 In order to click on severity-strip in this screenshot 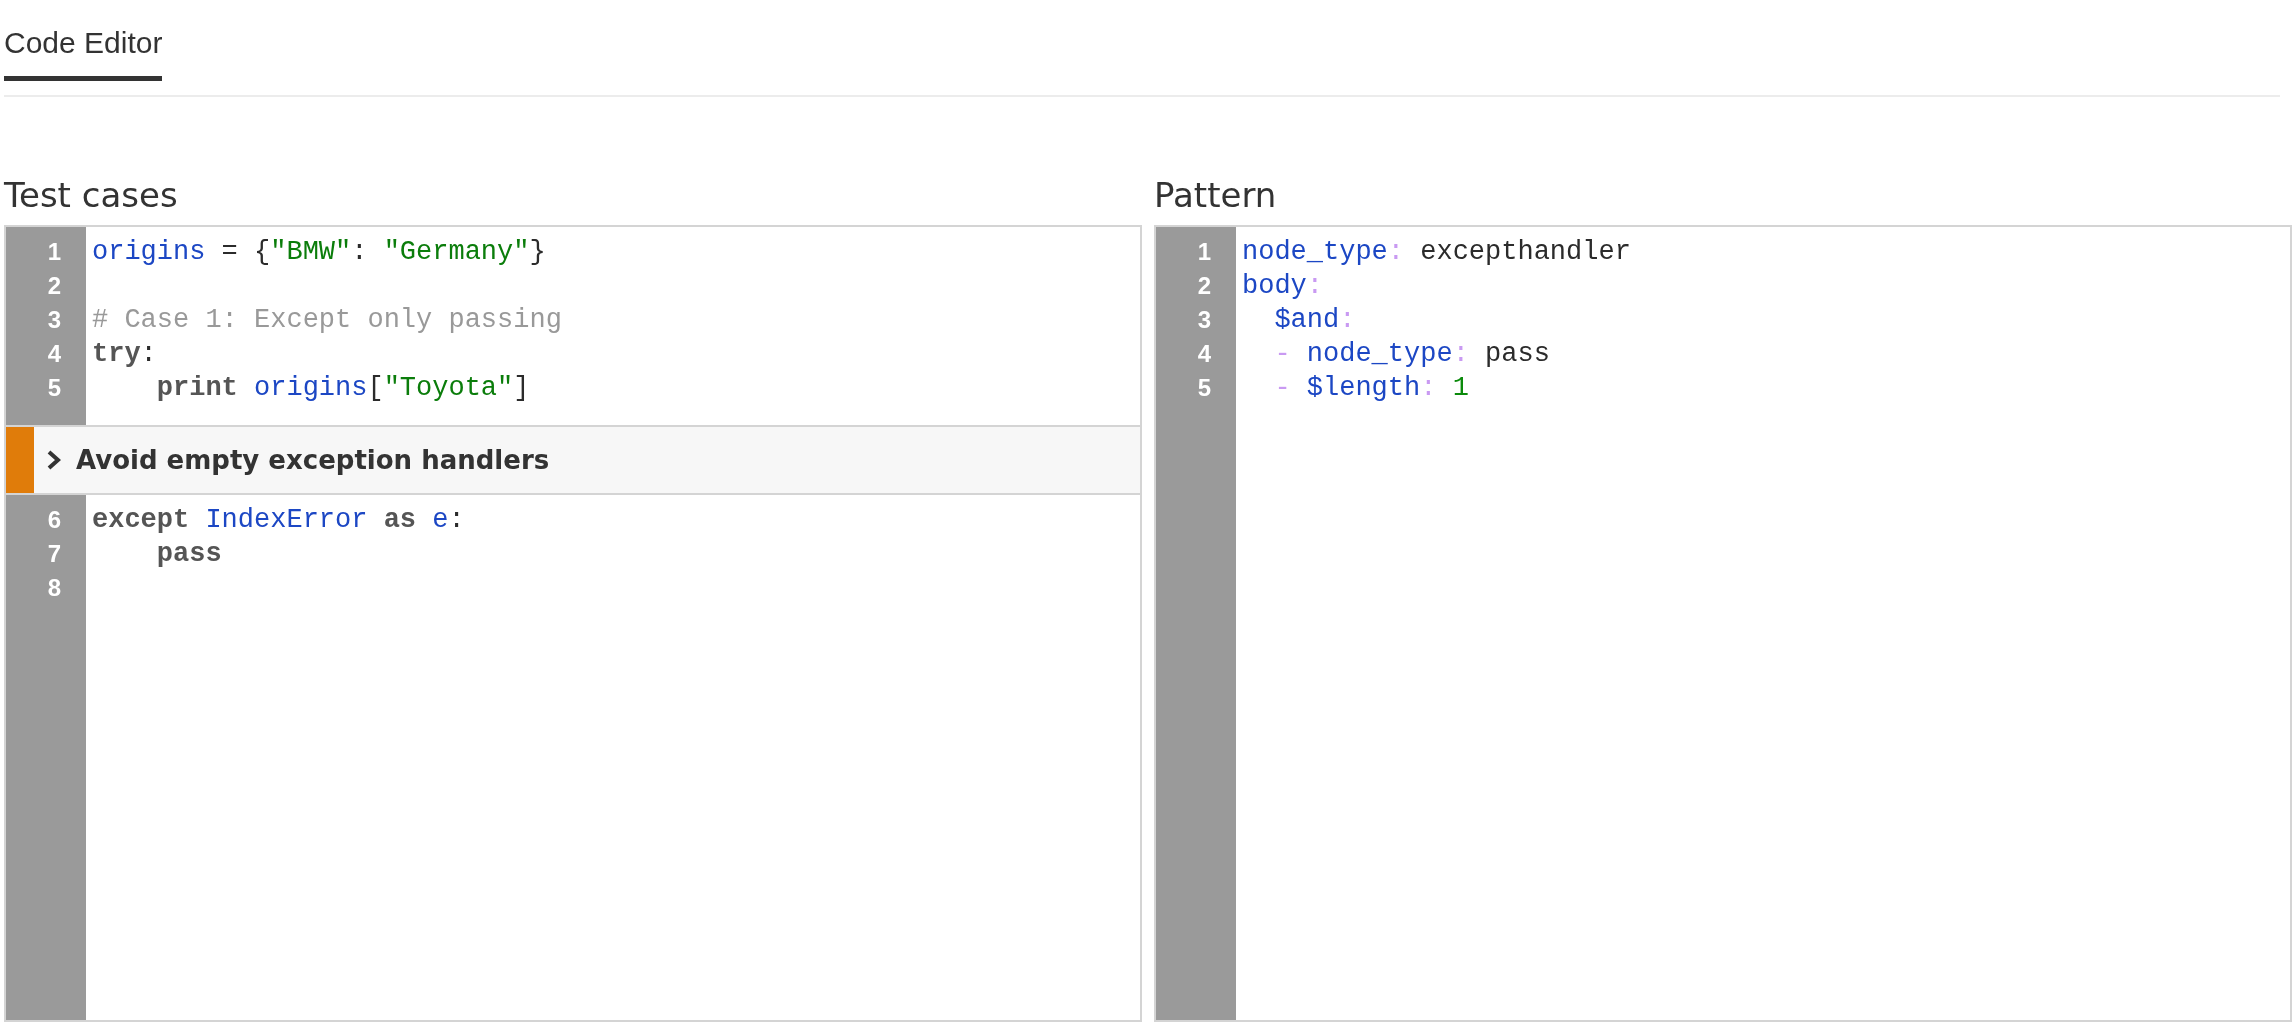, I will do `click(20, 460)`.